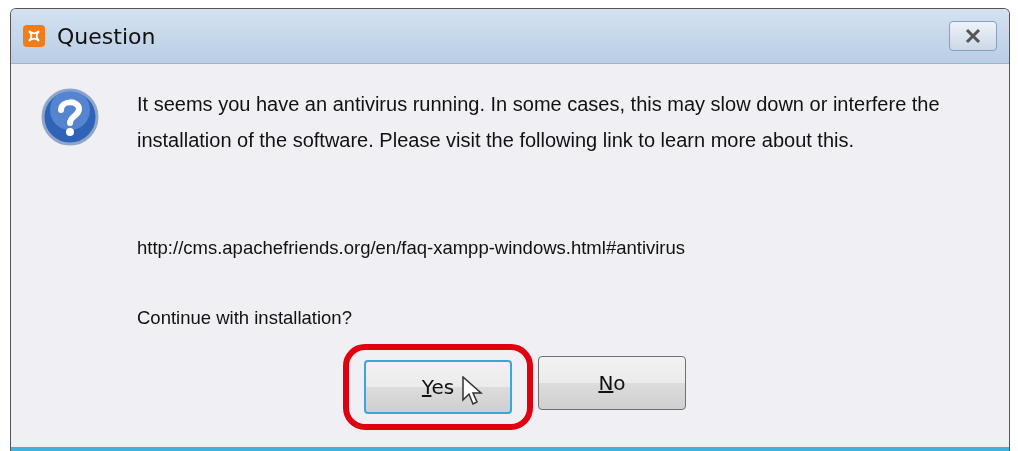  Describe the element at coordinates (412, 248) in the screenshot. I see `link-text: http://cms.apachefriends.org/en/faq-xampp-windows.html#antivirus` at that location.